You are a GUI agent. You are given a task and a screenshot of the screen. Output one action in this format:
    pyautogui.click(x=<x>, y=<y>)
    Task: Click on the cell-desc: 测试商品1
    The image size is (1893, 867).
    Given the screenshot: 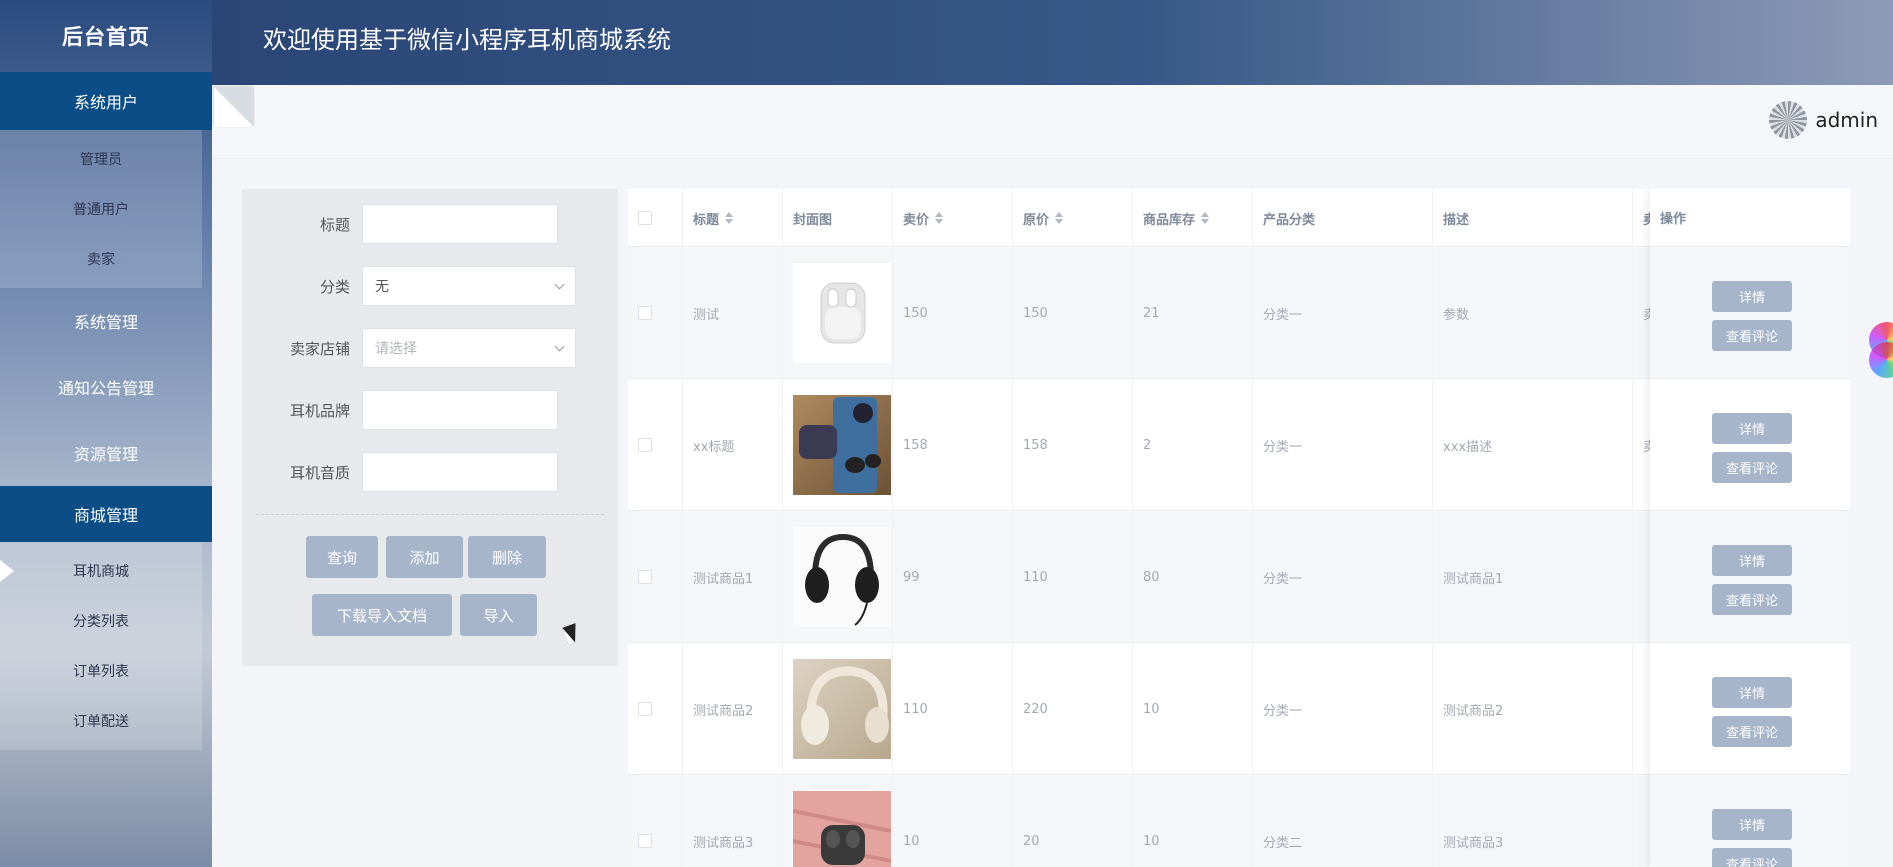 What is the action you would take?
    pyautogui.click(x=1533, y=577)
    